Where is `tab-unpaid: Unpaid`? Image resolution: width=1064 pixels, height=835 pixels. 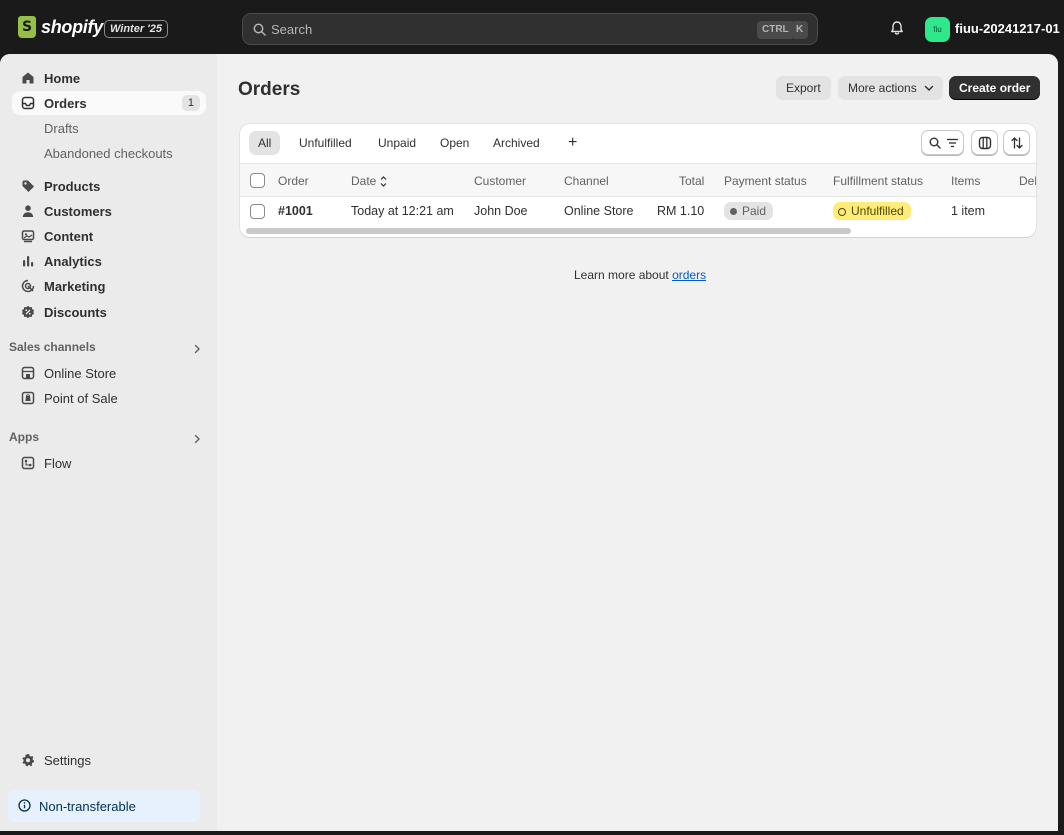
tab-unpaid: Unpaid is located at coordinates (397, 143).